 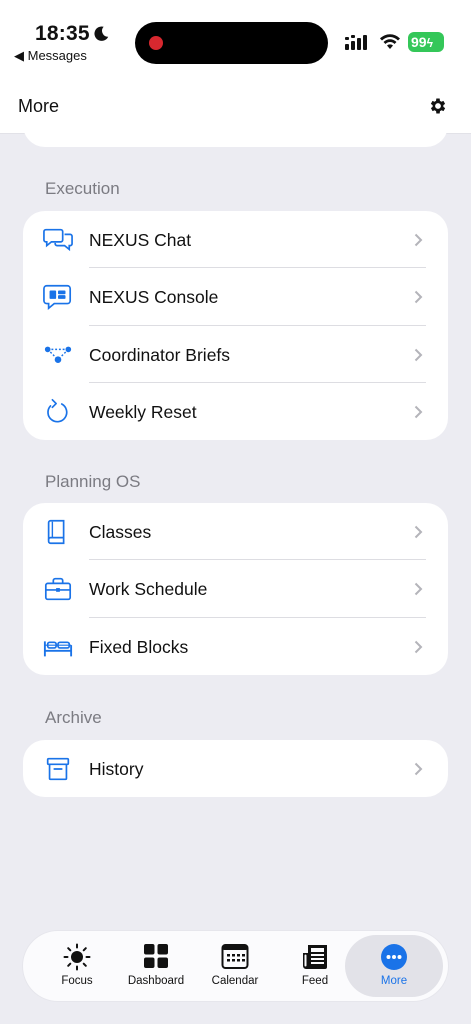 What do you see at coordinates (419, 42) in the screenshot?
I see `battery-level: 99` at bounding box center [419, 42].